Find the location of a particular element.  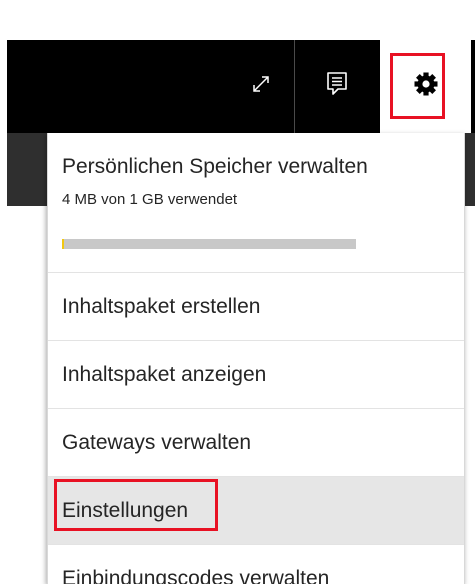

fullscreen-button is located at coordinates (261, 86).